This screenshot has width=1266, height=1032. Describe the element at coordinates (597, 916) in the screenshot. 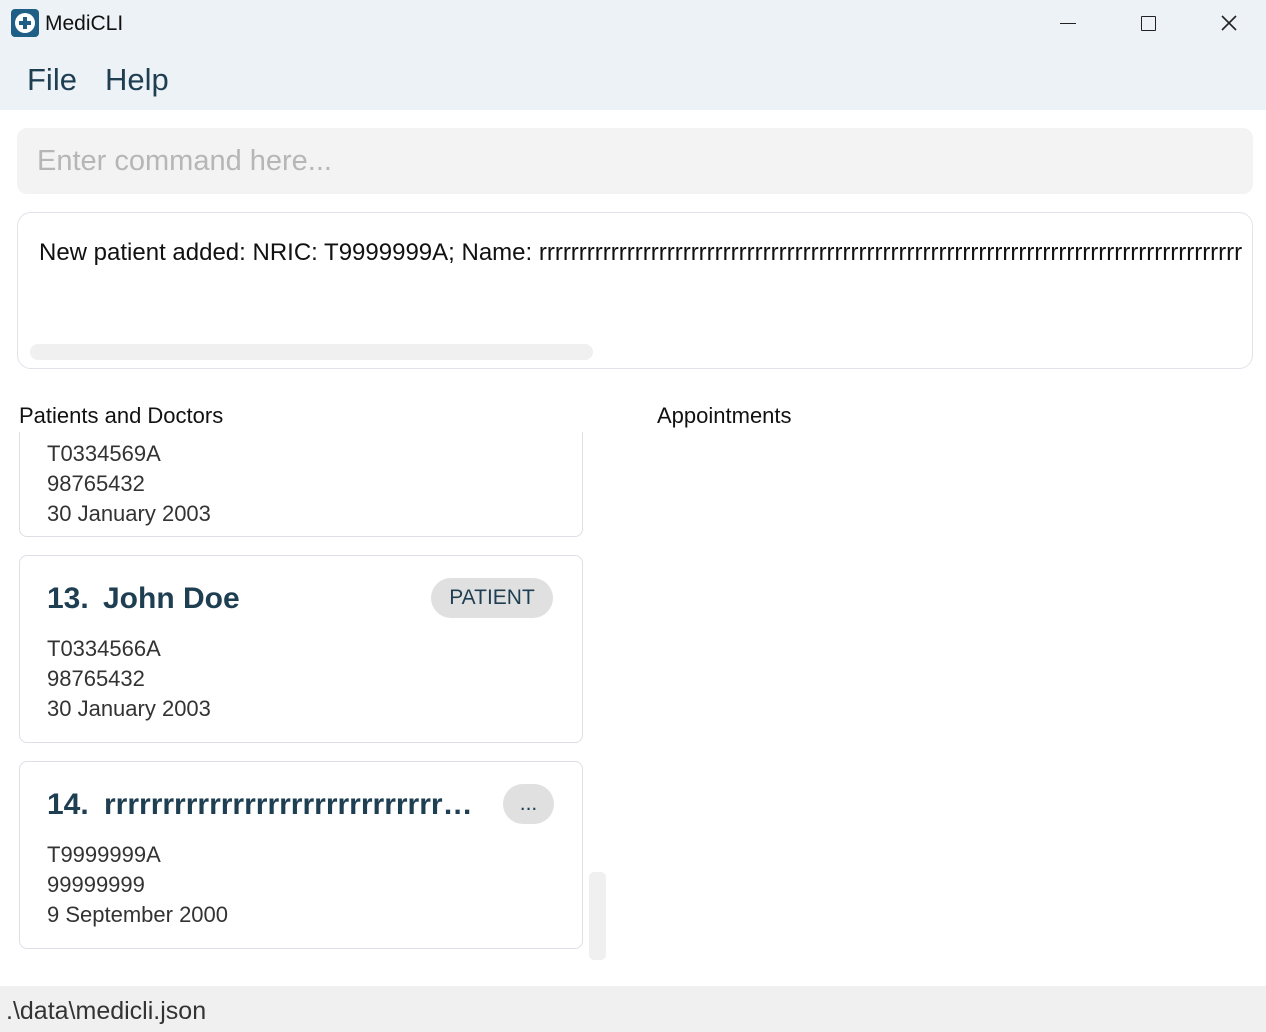

I see `person-list-scrollbar` at that location.